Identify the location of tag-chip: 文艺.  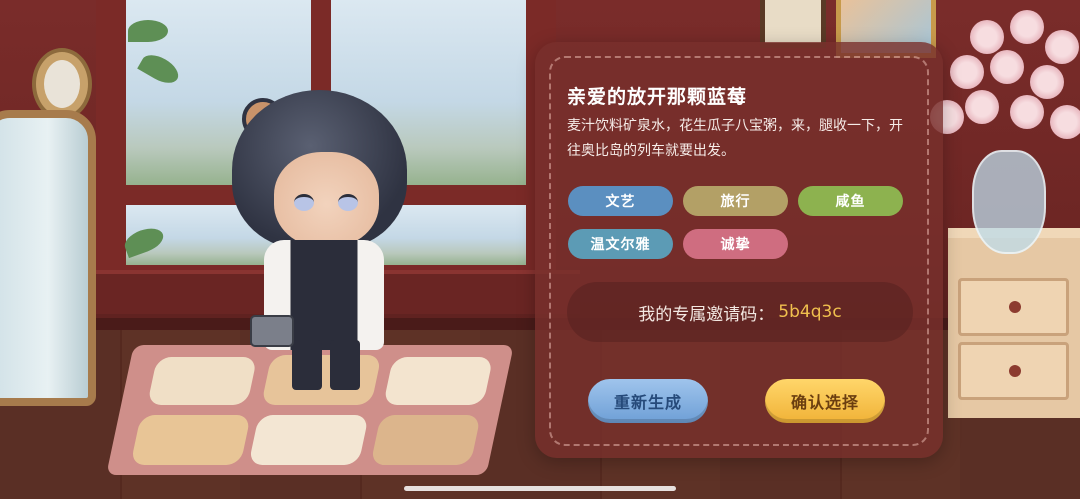
(620, 201).